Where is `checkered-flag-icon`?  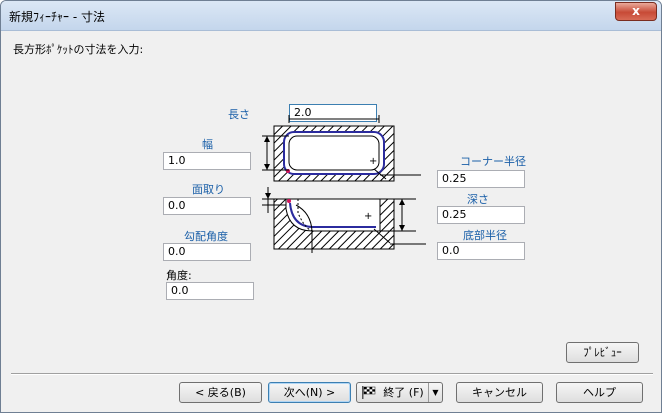
checkered-flag-icon is located at coordinates (369, 392).